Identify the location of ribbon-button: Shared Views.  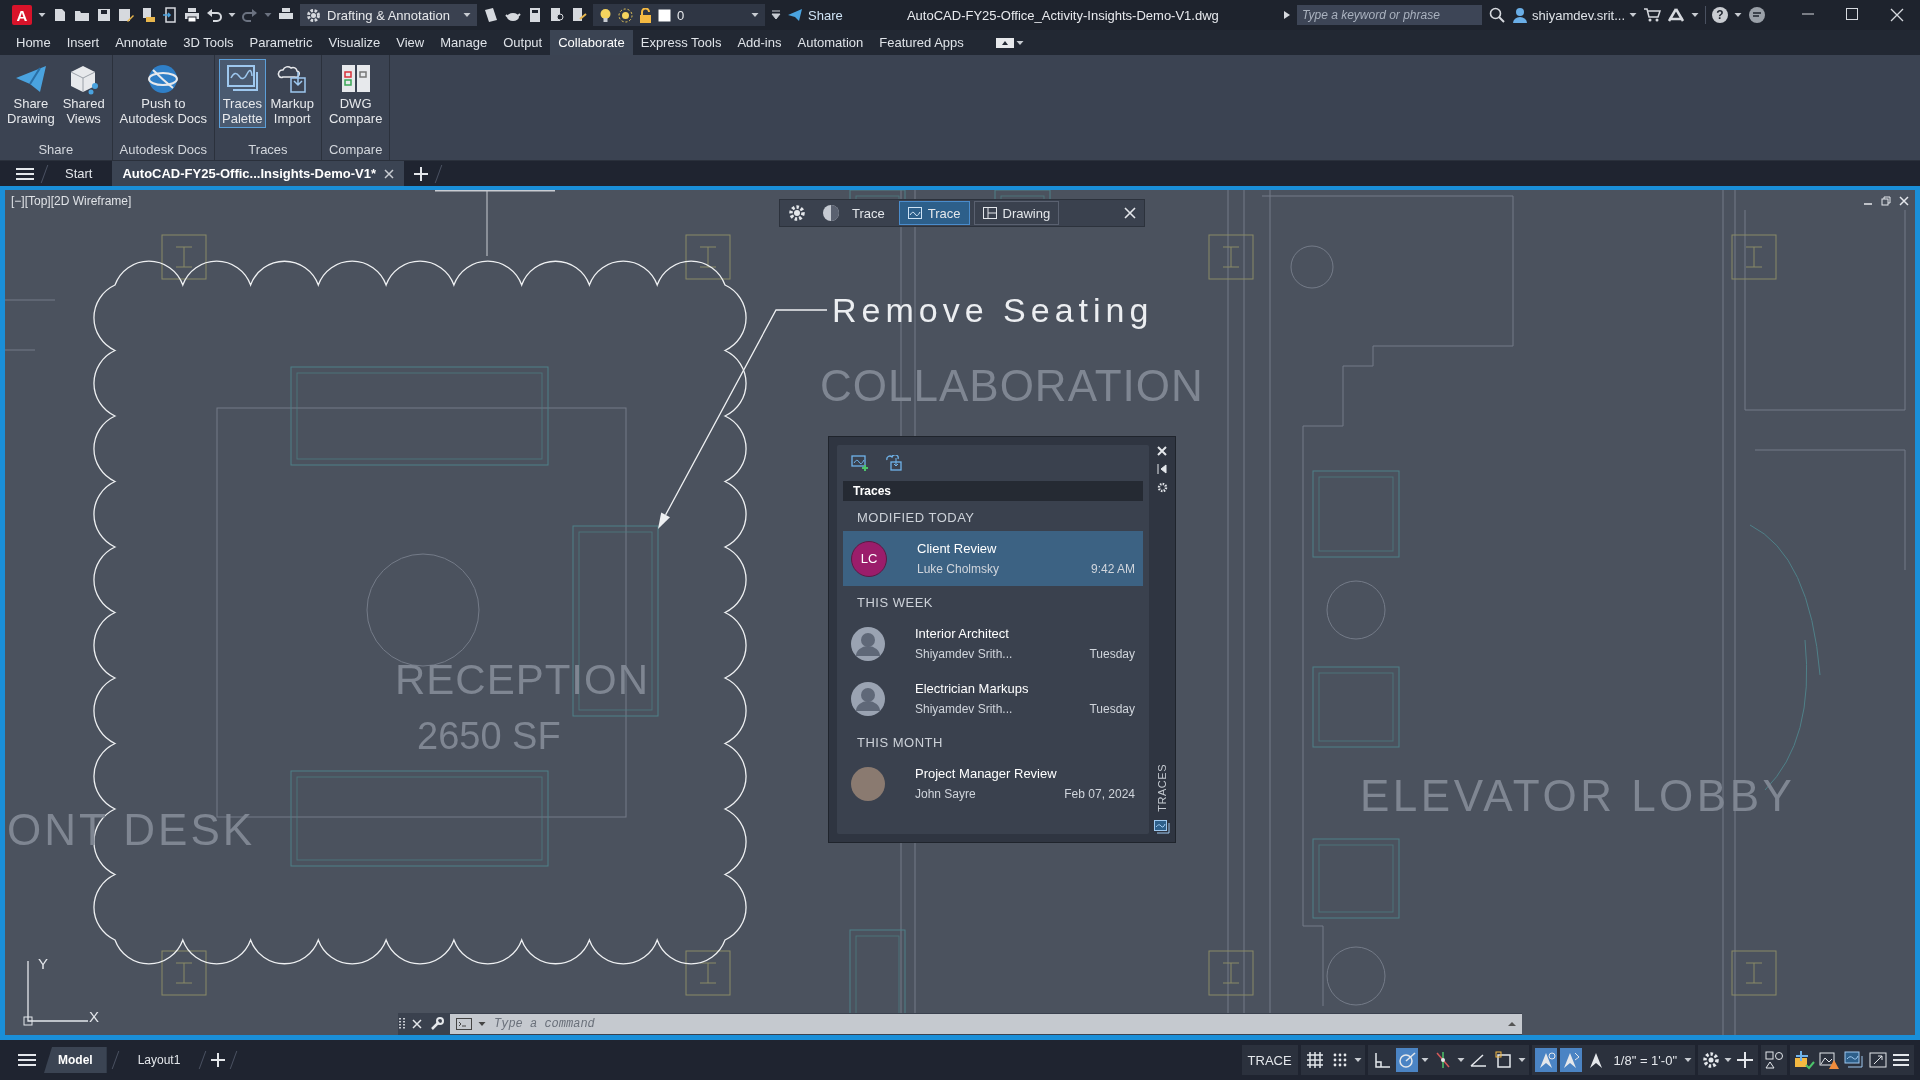
(83, 93).